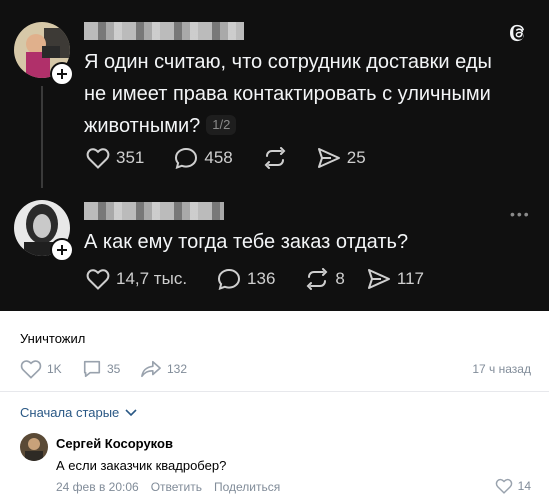 This screenshot has height=504, width=549. I want to click on post-text: А как ему тогда тебе заказ отдать?, so click(309, 242).